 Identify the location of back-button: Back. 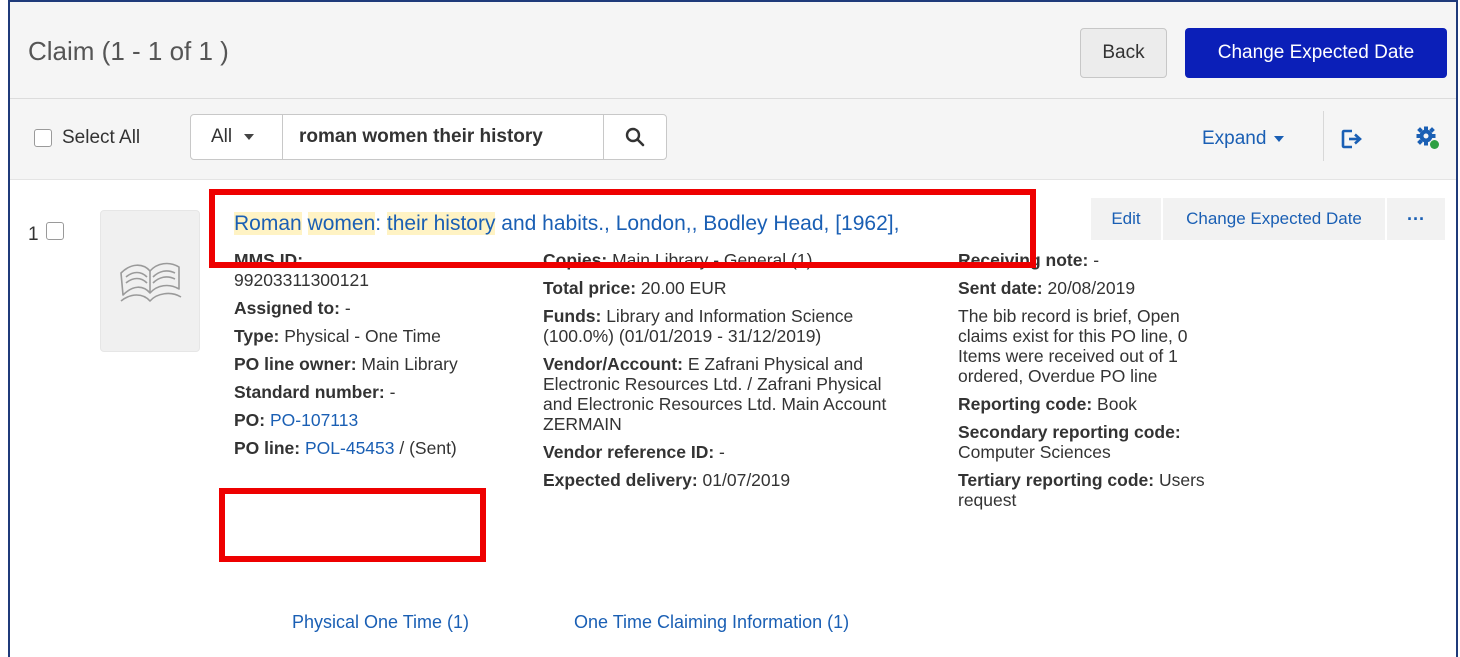
(1123, 53).